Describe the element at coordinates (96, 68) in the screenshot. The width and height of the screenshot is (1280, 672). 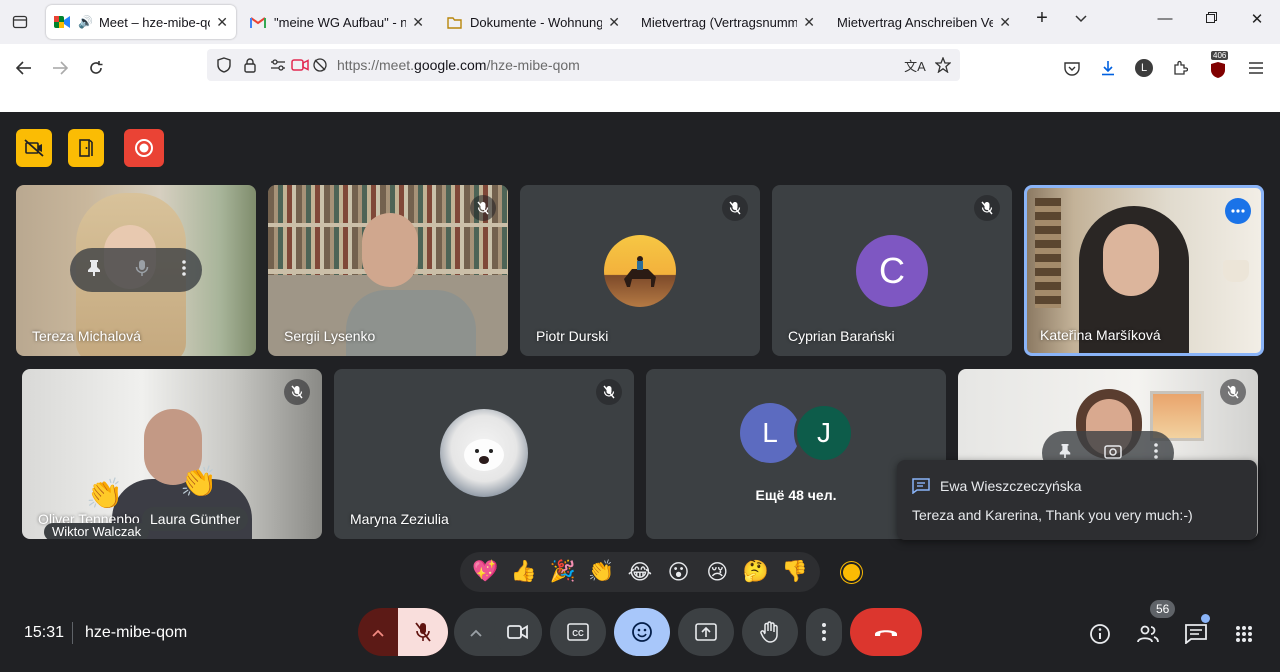
I see `reload-icon` at that location.